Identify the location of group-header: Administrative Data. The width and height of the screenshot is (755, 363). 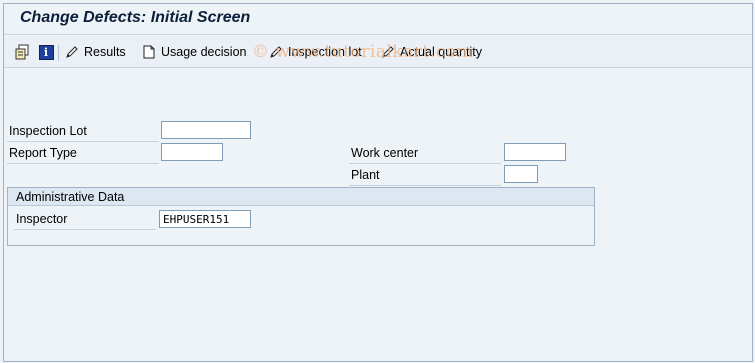
(301, 197).